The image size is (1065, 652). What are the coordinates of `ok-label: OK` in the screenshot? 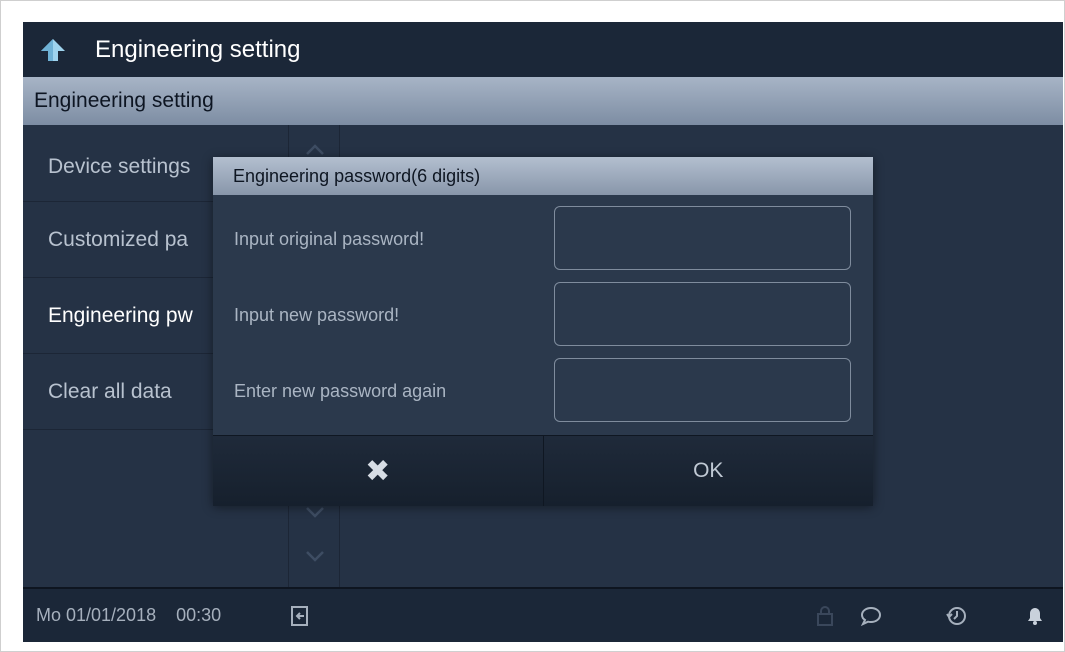 It's located at (708, 470).